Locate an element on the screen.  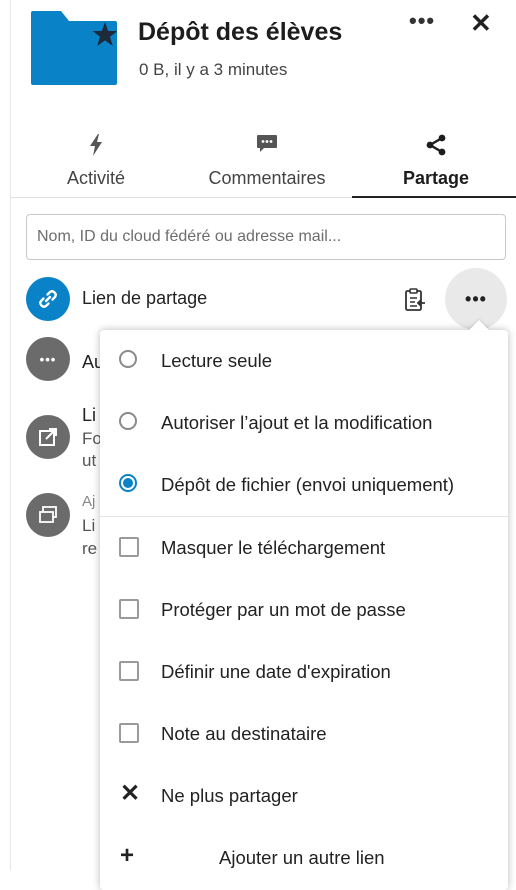
radio-button-selected is located at coordinates (128, 483).